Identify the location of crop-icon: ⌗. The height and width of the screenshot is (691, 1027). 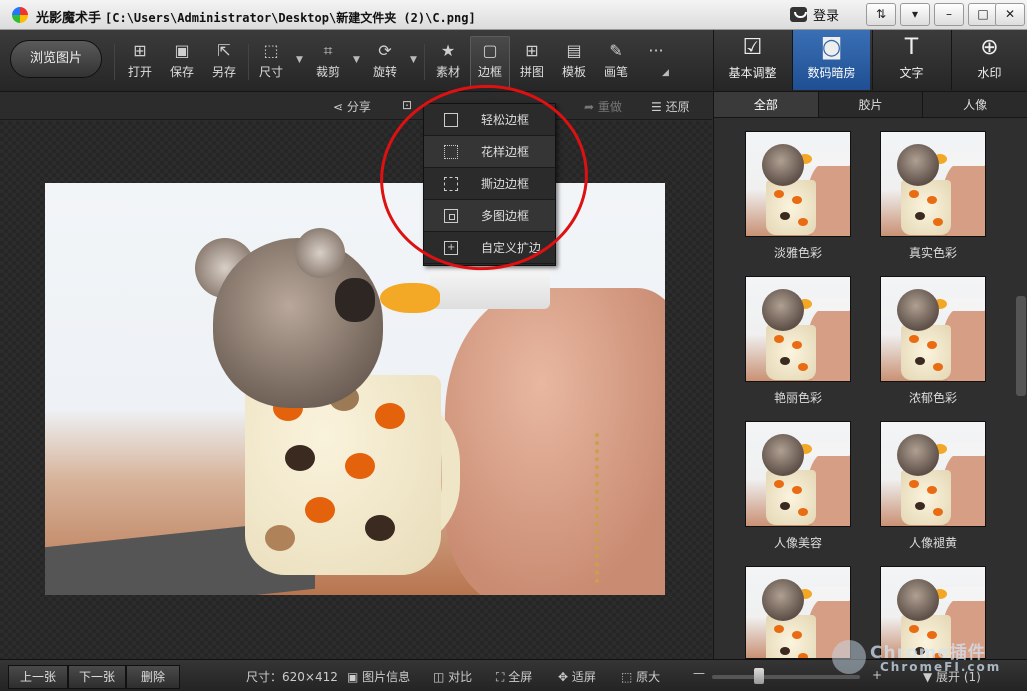
(328, 50).